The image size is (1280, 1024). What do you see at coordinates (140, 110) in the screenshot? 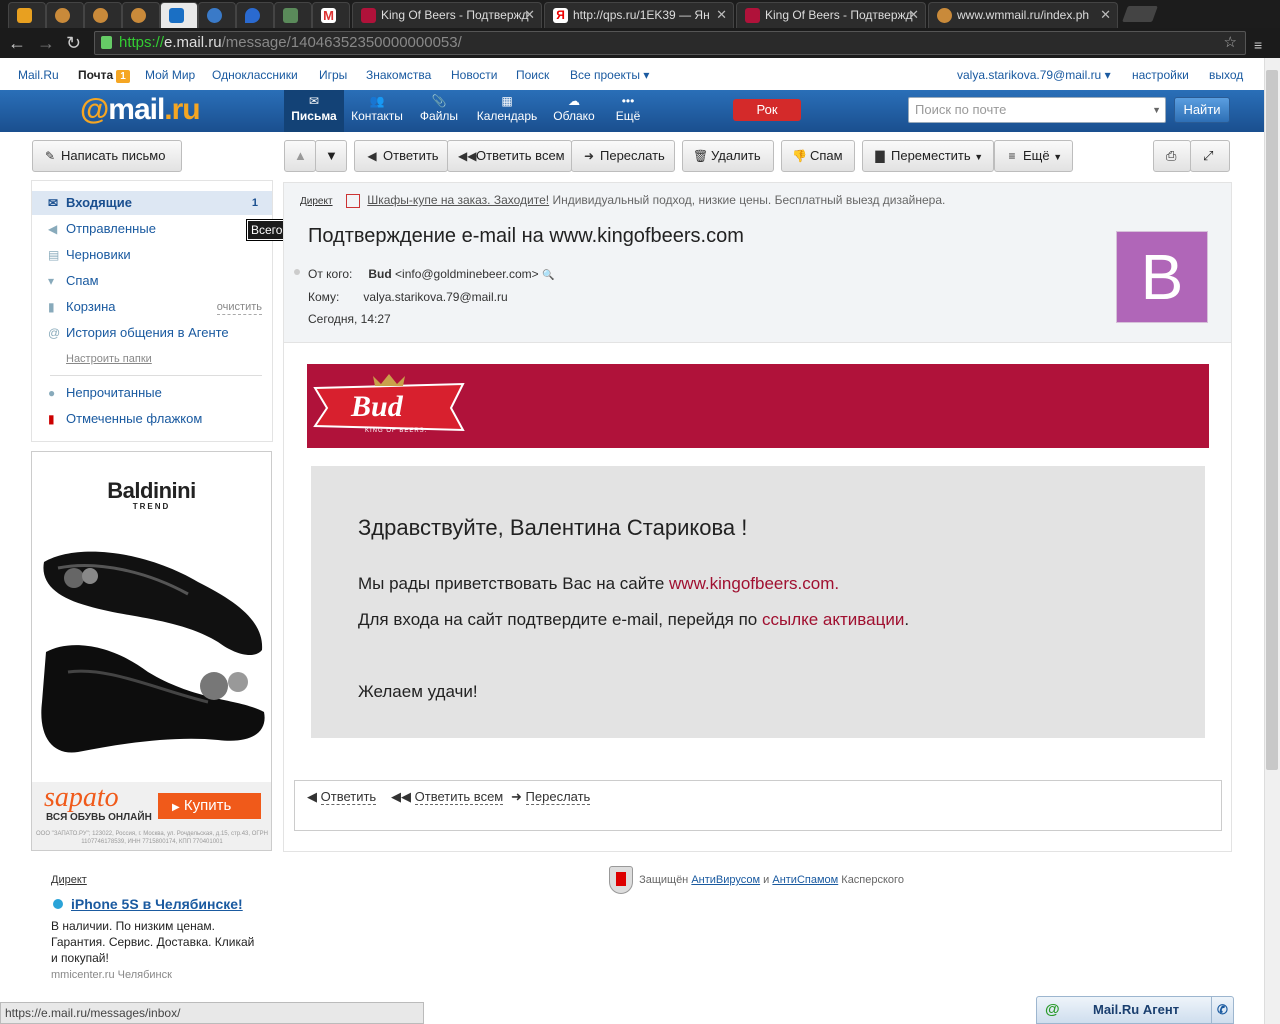
I see `mailru-logo: @mail.ru` at bounding box center [140, 110].